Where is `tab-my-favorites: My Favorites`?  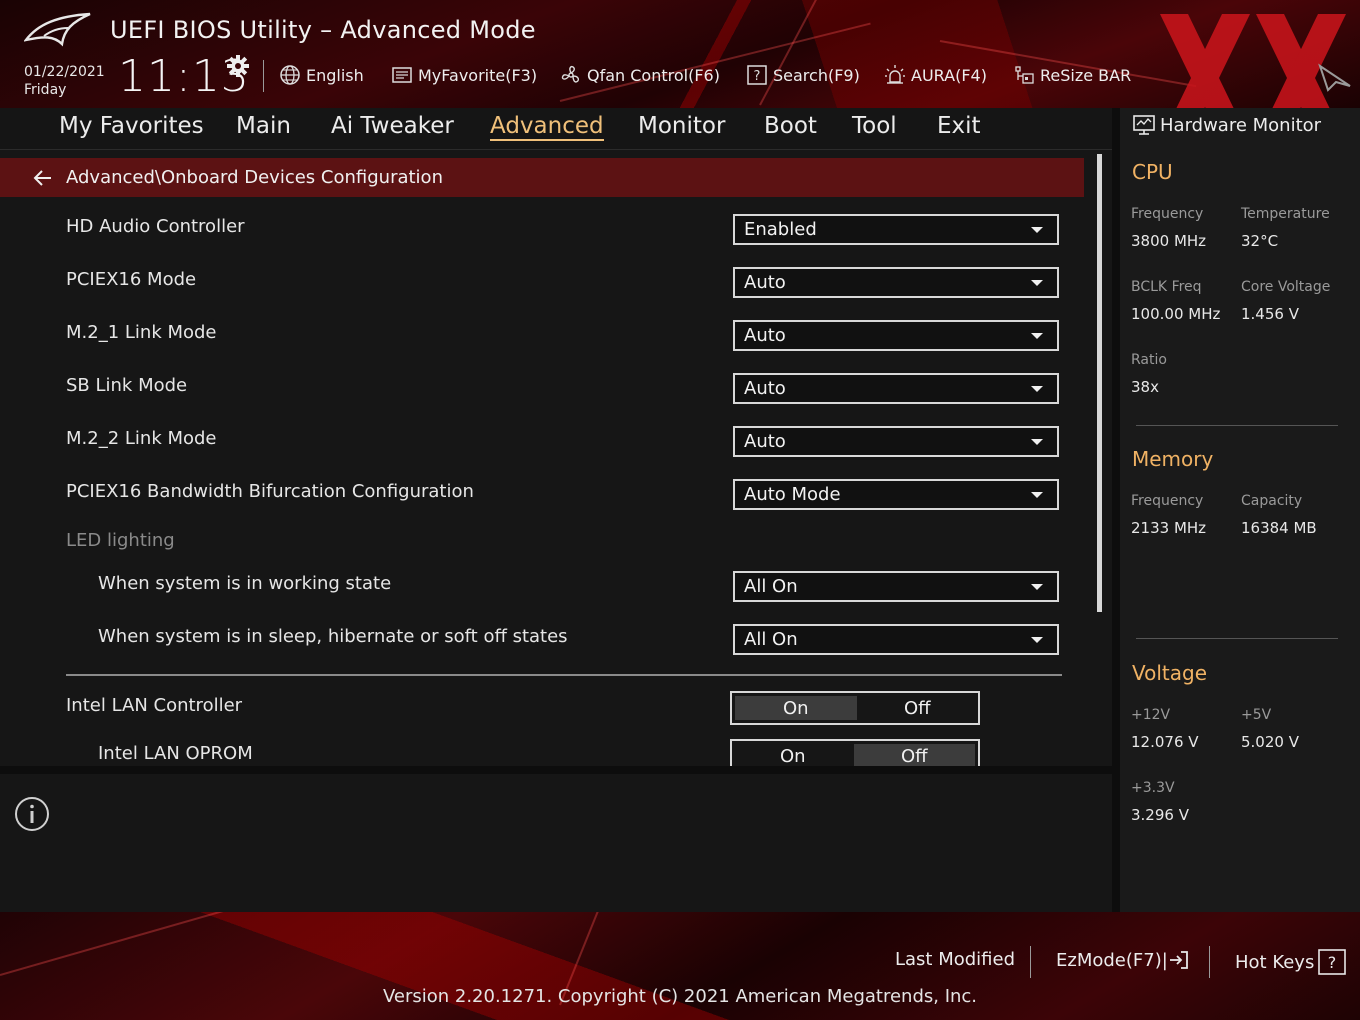
tab-my-favorites: My Favorites is located at coordinates (131, 126).